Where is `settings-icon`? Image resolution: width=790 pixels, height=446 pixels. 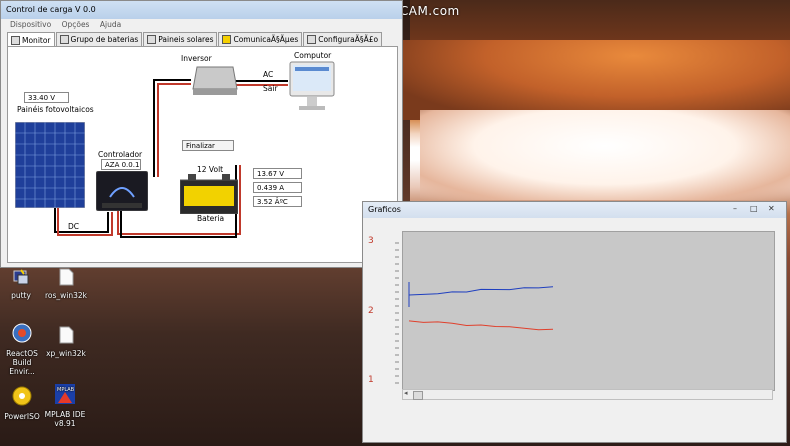 settings-icon is located at coordinates (312, 39).